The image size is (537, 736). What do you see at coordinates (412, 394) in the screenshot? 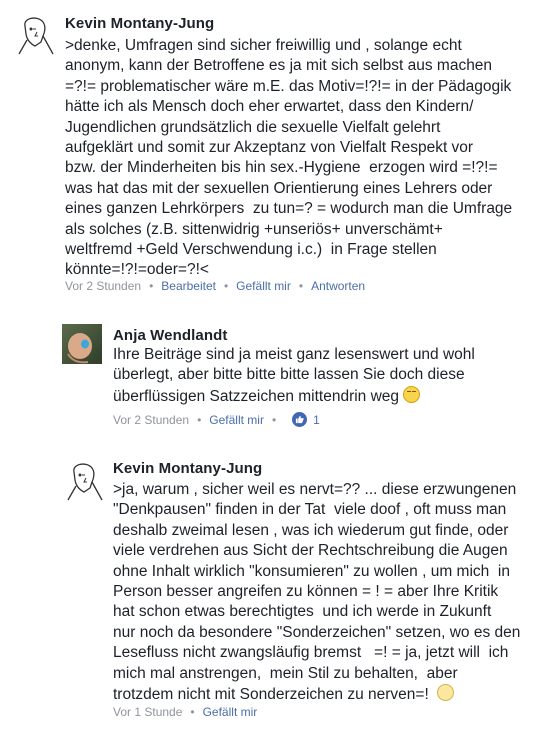
I see `grimace-emoji-icon` at bounding box center [412, 394].